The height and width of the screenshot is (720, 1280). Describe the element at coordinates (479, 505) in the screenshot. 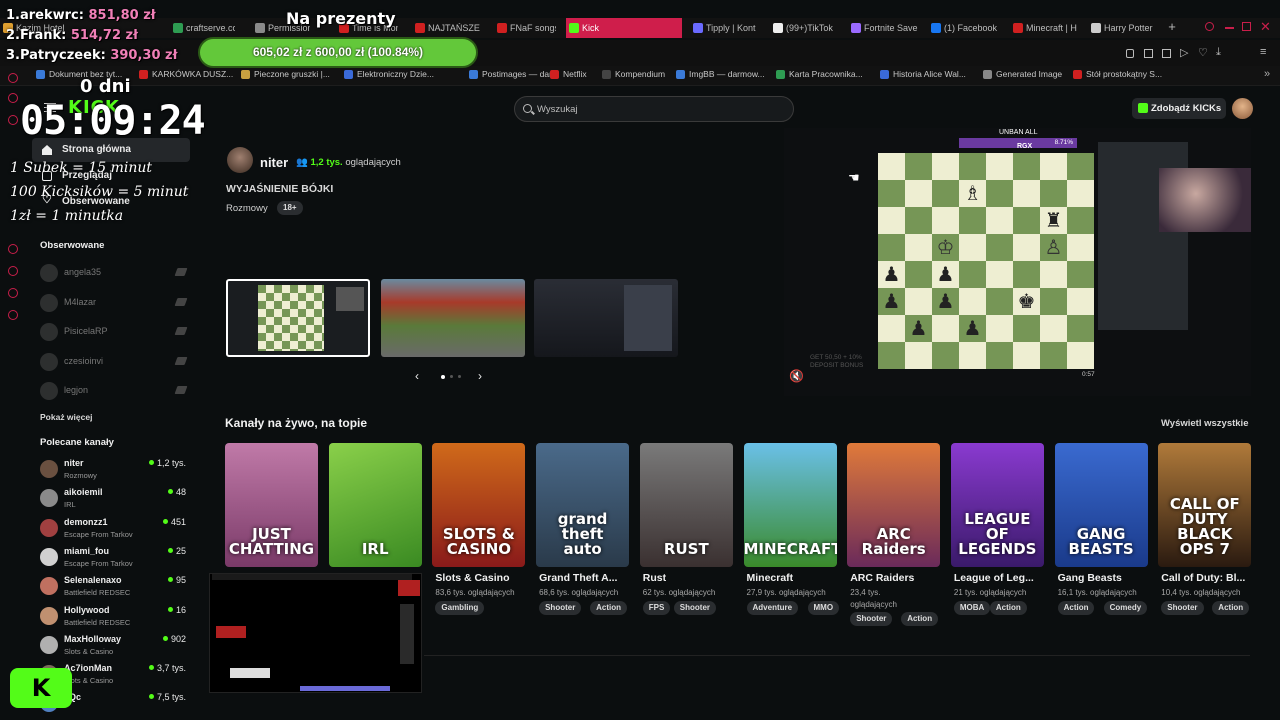

I see `category-card: SLOTS & CASINO` at that location.